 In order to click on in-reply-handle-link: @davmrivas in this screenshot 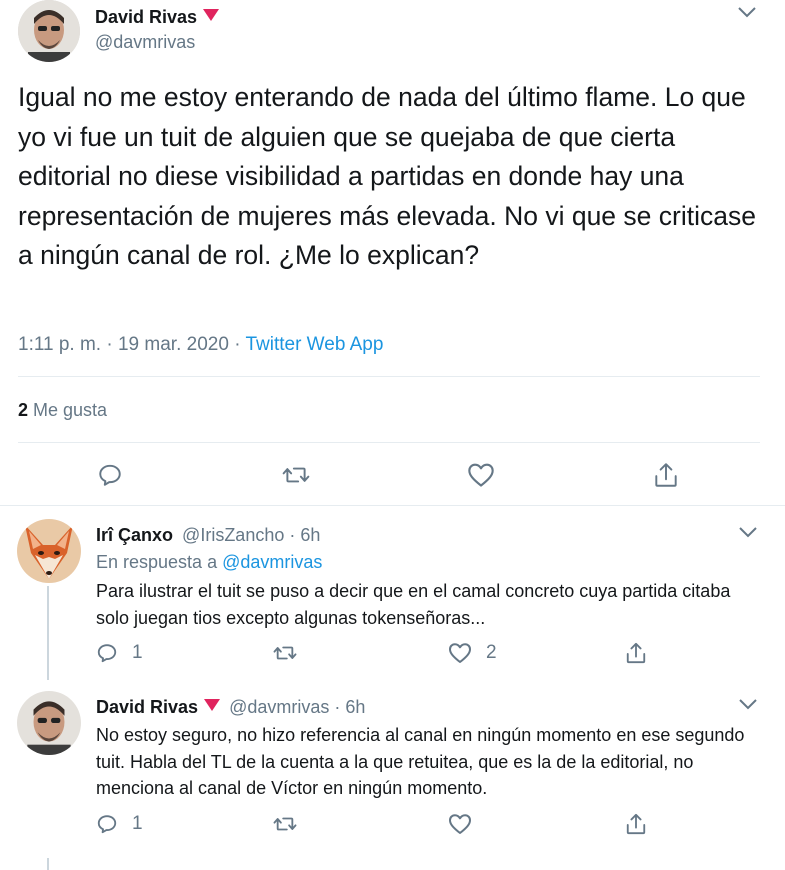, I will do `click(272, 562)`.